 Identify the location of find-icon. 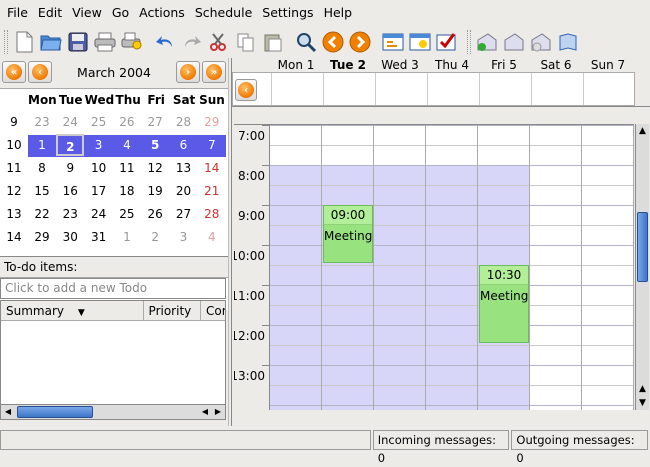
(306, 42).